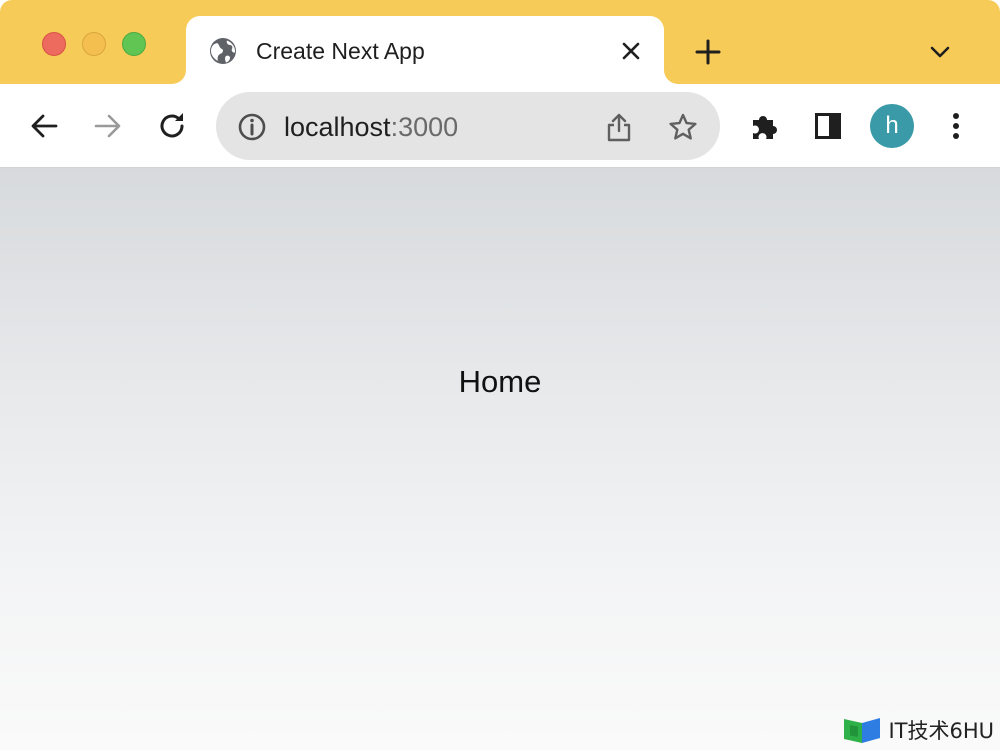 The height and width of the screenshot is (750, 1000). I want to click on close-icon, so click(631, 51).